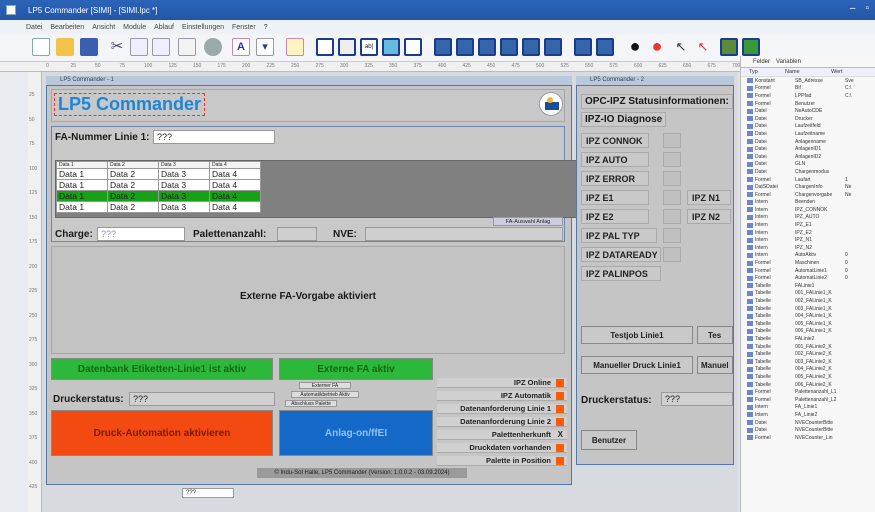 The width and height of the screenshot is (875, 512). I want to click on datenbank-etiketten-button: Datenbank Etiketten-Linie1 ist aktiv, so click(162, 369).